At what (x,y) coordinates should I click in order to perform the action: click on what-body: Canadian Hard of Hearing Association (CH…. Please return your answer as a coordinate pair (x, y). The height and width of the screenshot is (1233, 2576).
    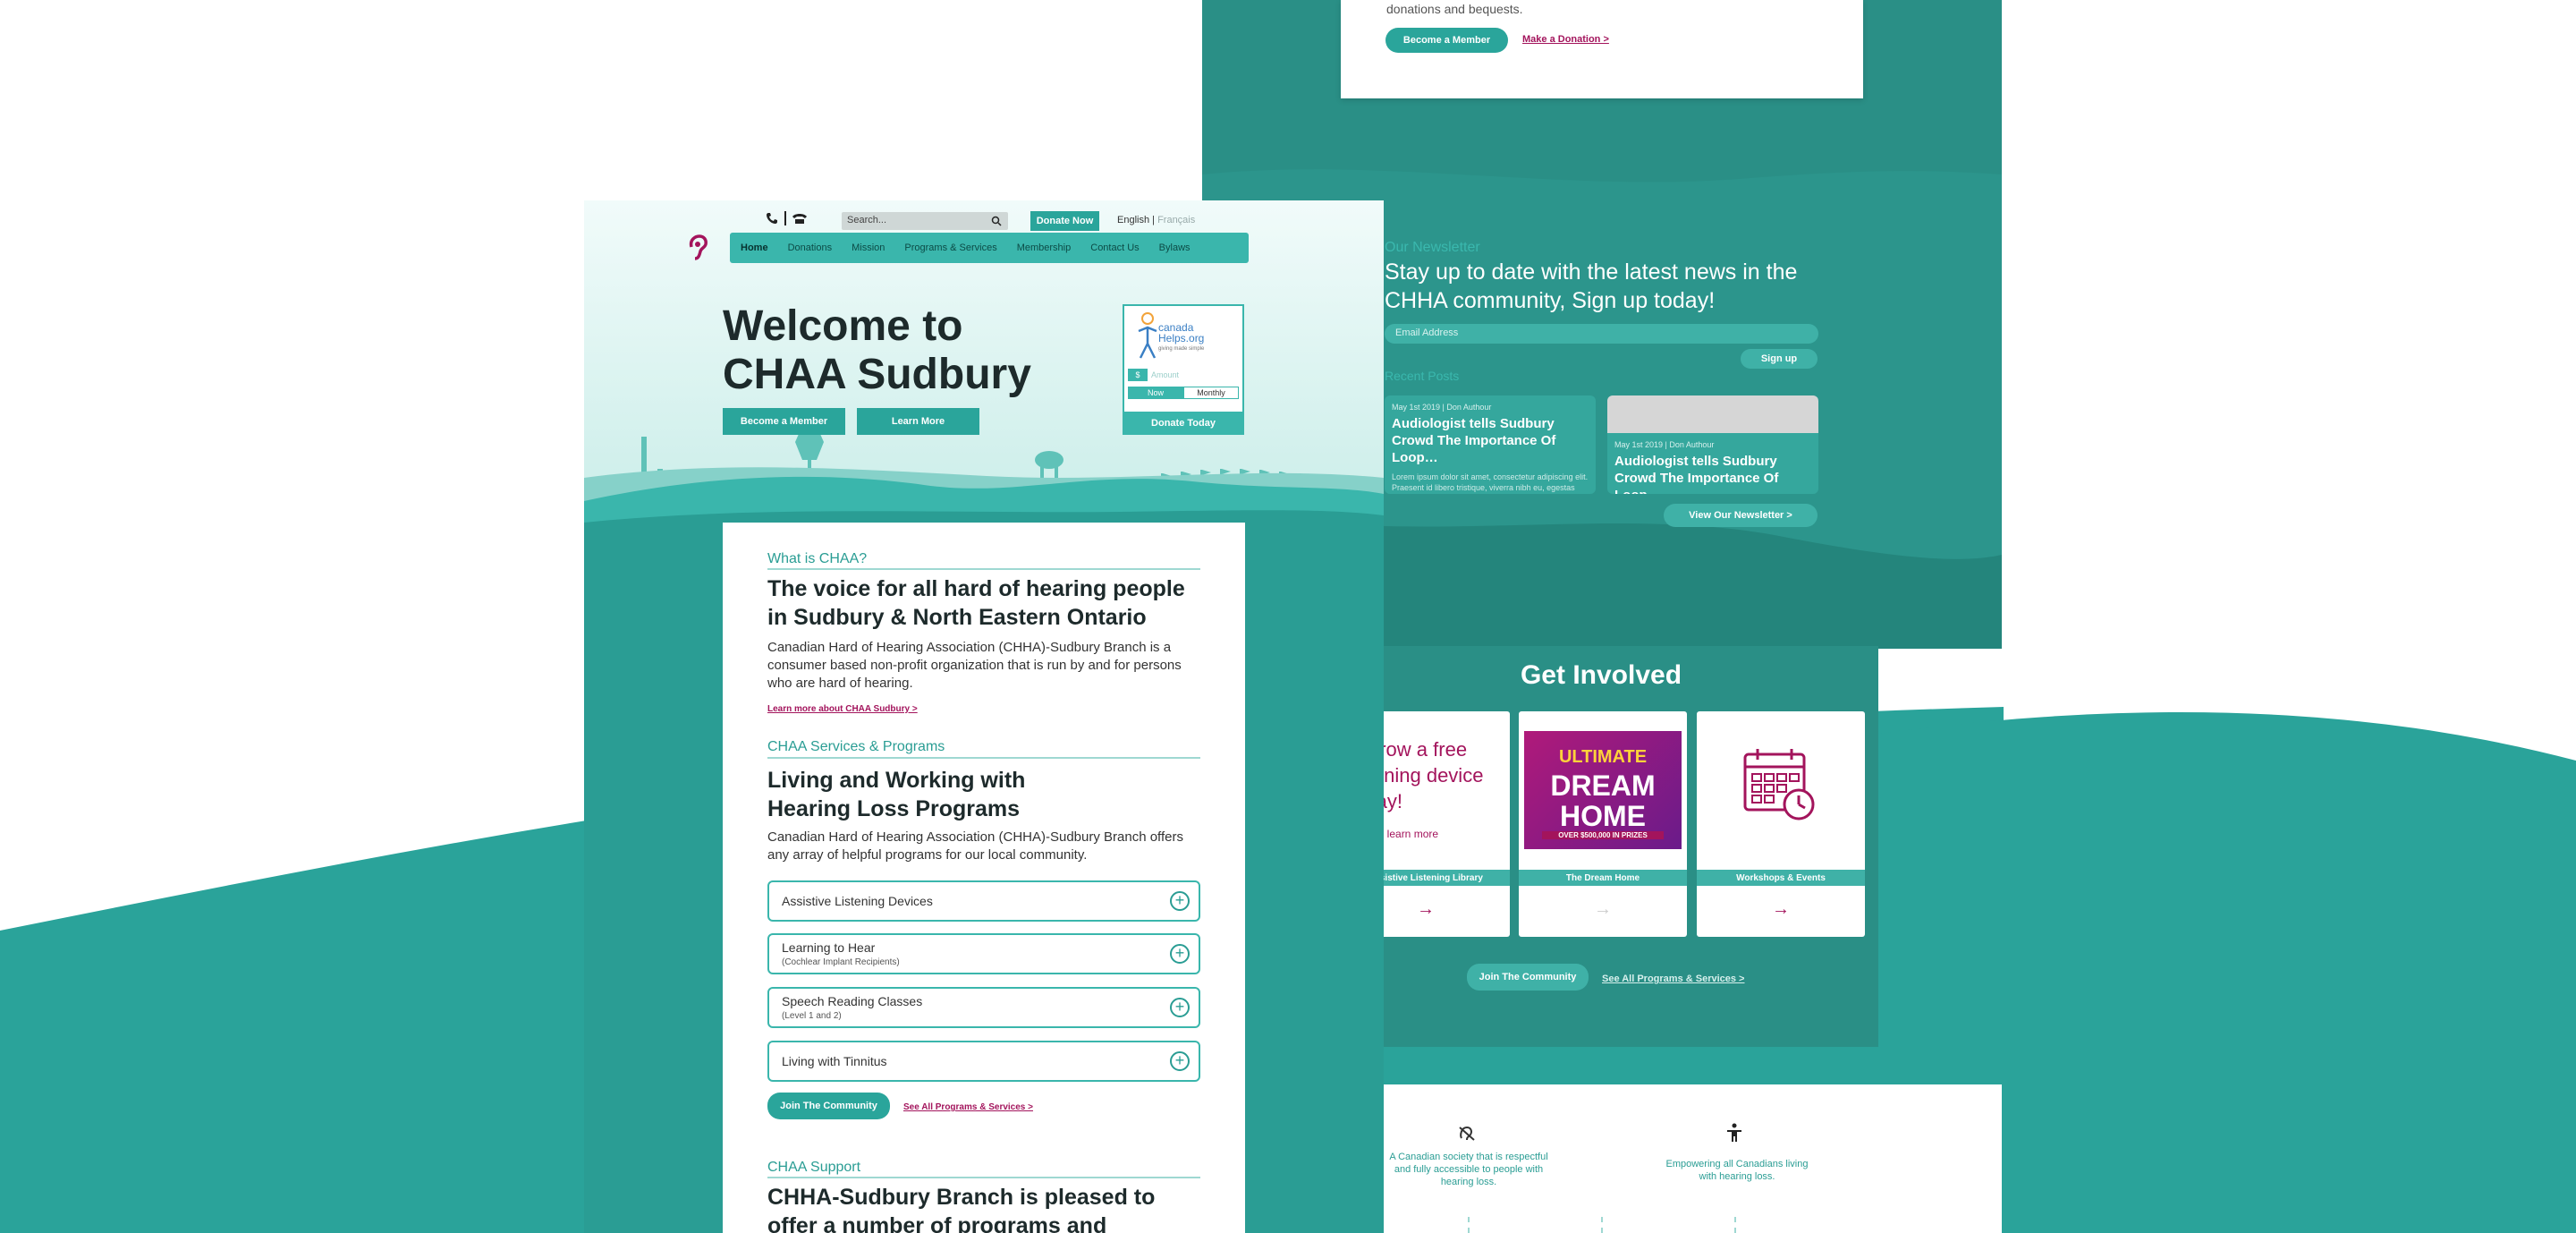
    Looking at the image, I should click on (974, 665).